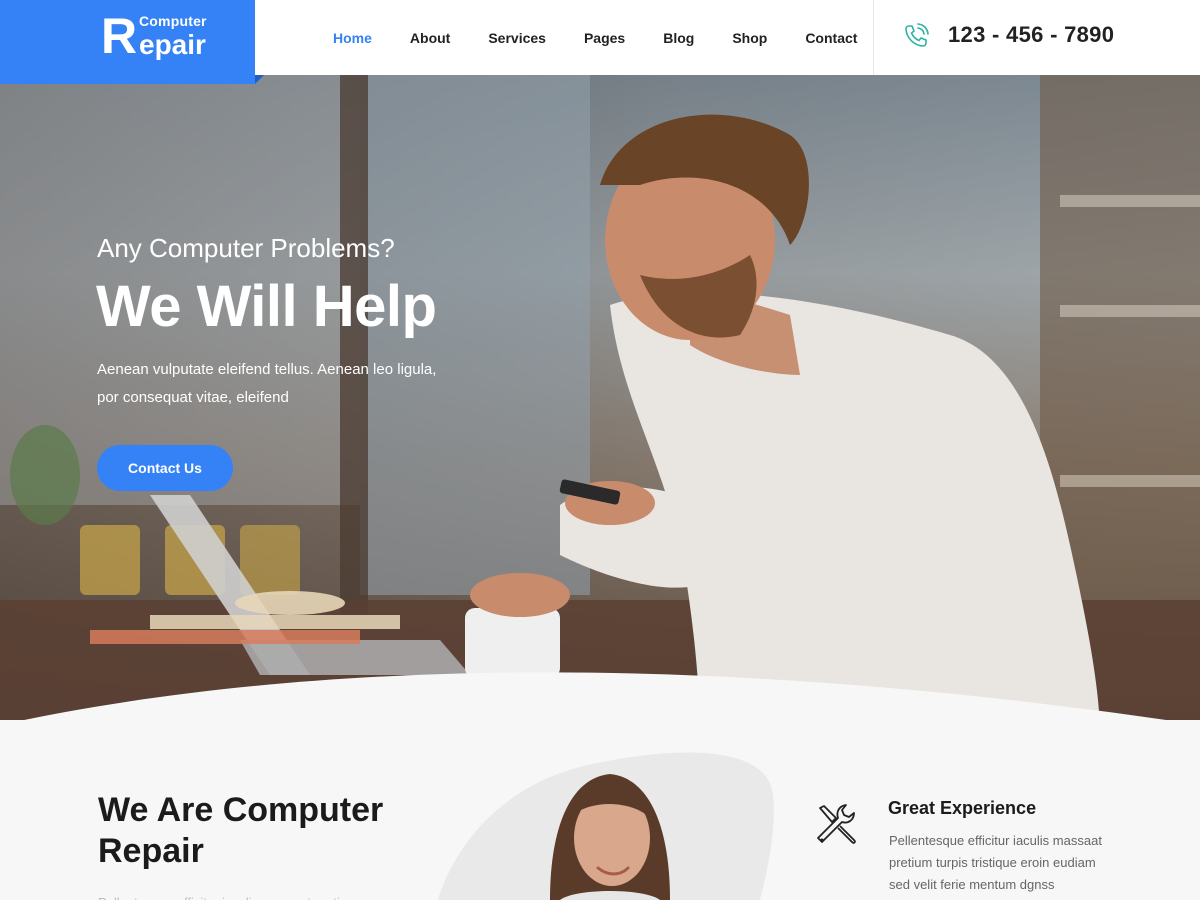 The image size is (1200, 900). Describe the element at coordinates (873, 37) in the screenshot. I see `header-divider` at that location.